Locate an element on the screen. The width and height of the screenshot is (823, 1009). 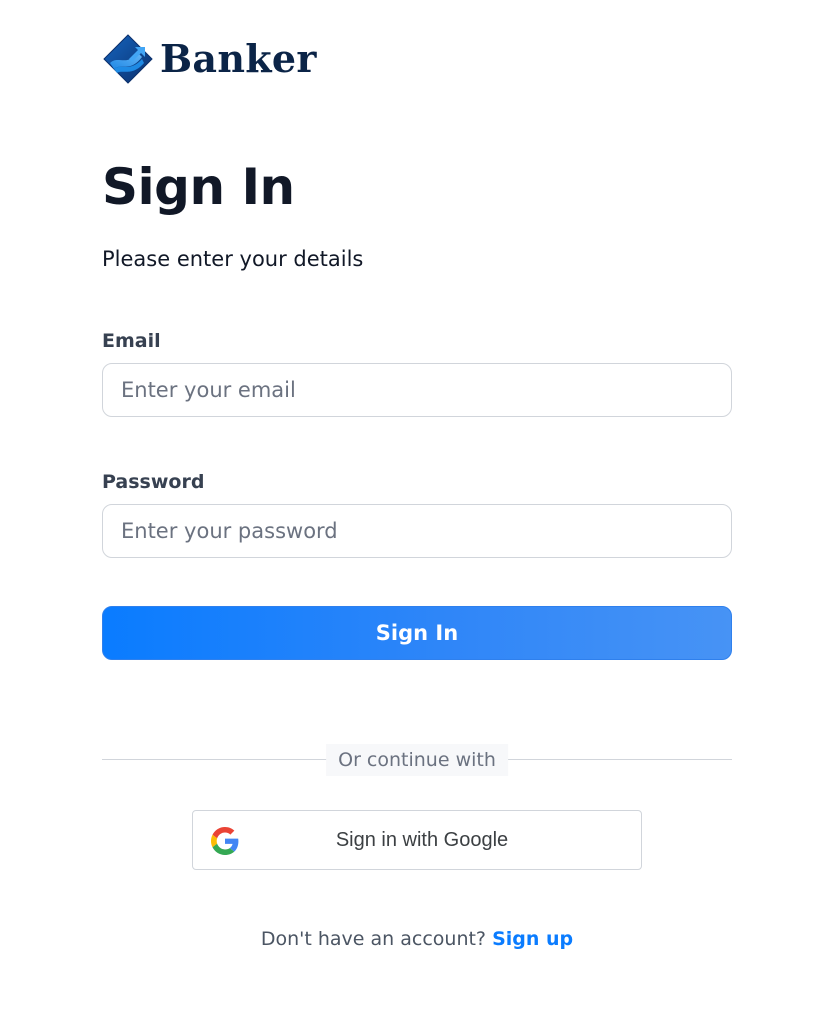
signup-prompt: Don't have an account? Sign up is located at coordinates (417, 939).